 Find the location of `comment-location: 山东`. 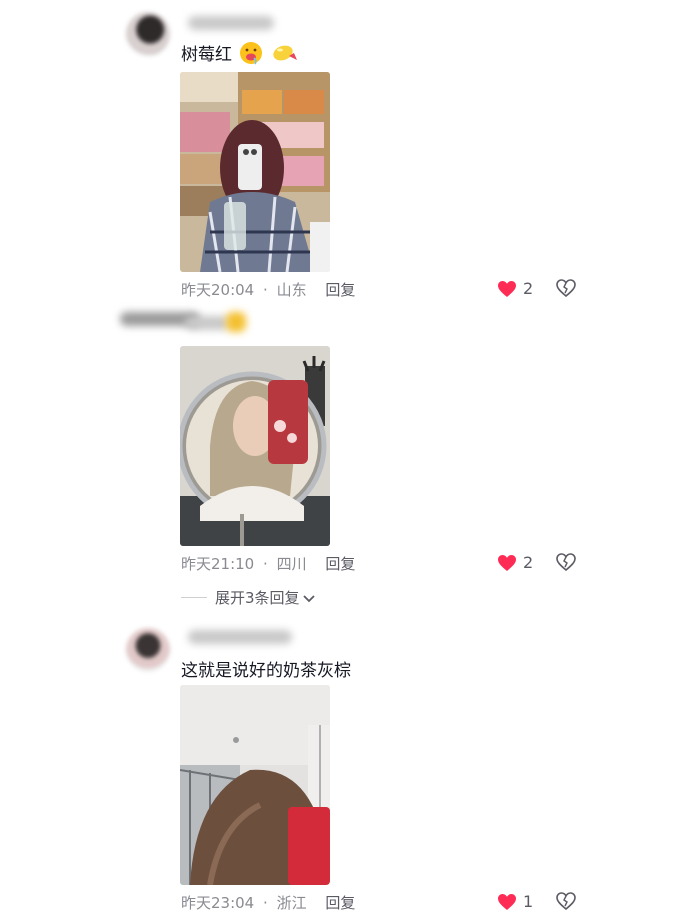

comment-location: 山东 is located at coordinates (291, 290).